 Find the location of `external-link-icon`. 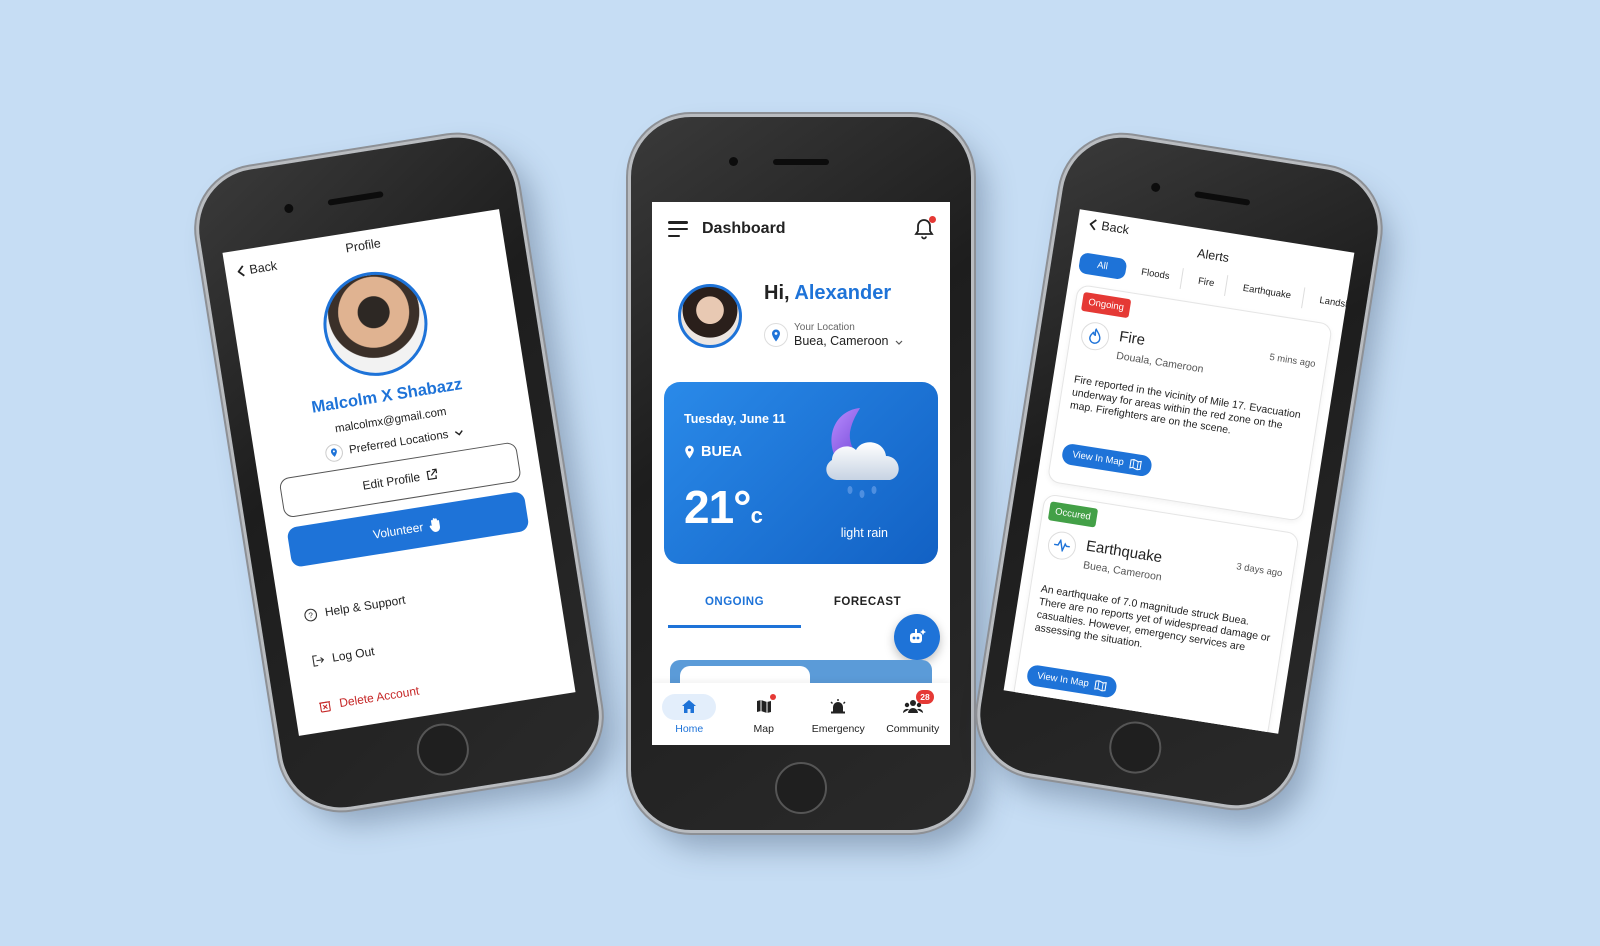

external-link-icon is located at coordinates (432, 474).